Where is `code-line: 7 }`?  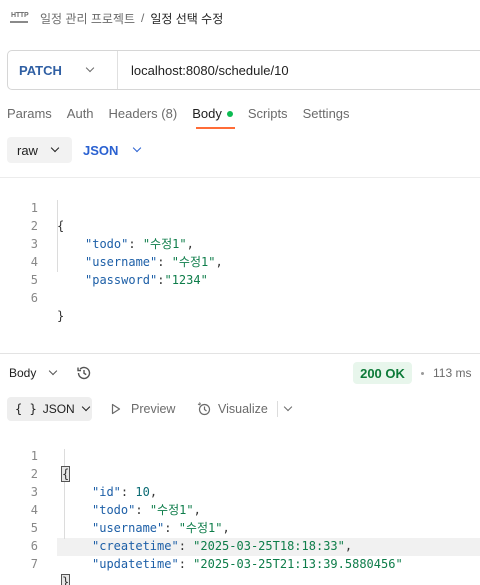
code-line: 7 } is located at coordinates (240, 561).